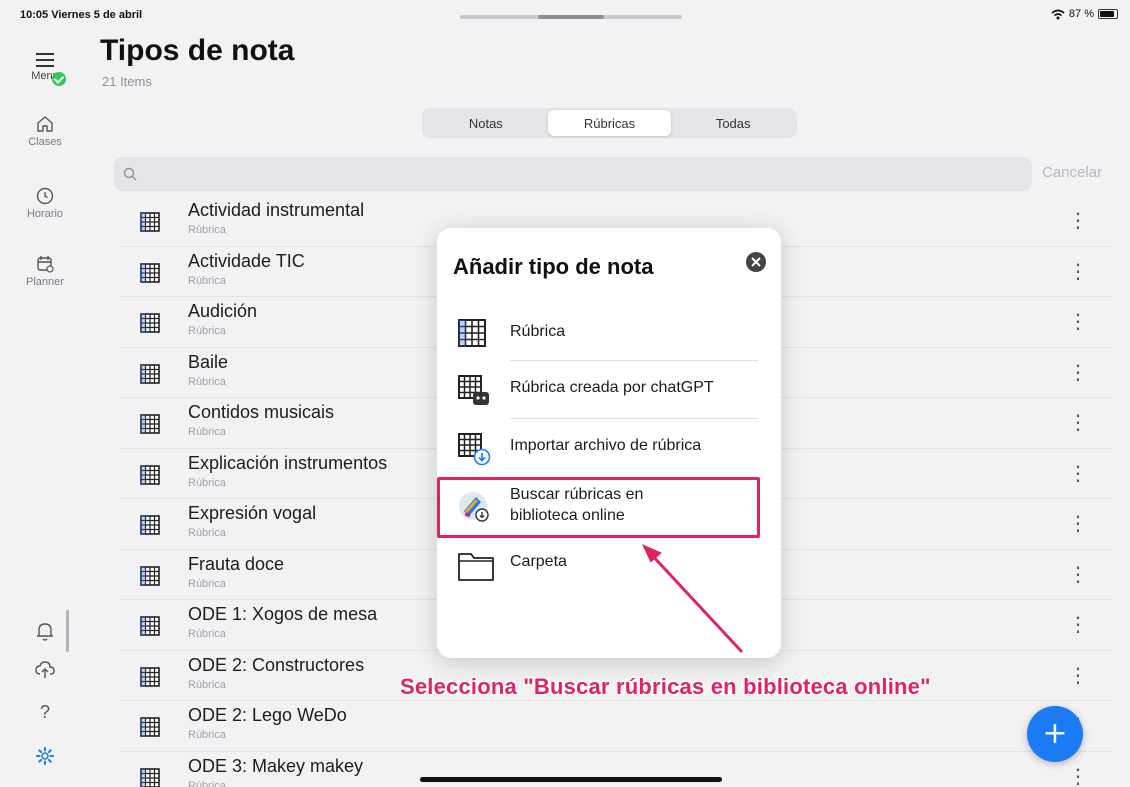  What do you see at coordinates (1108, 14) in the screenshot?
I see `battery-icon` at bounding box center [1108, 14].